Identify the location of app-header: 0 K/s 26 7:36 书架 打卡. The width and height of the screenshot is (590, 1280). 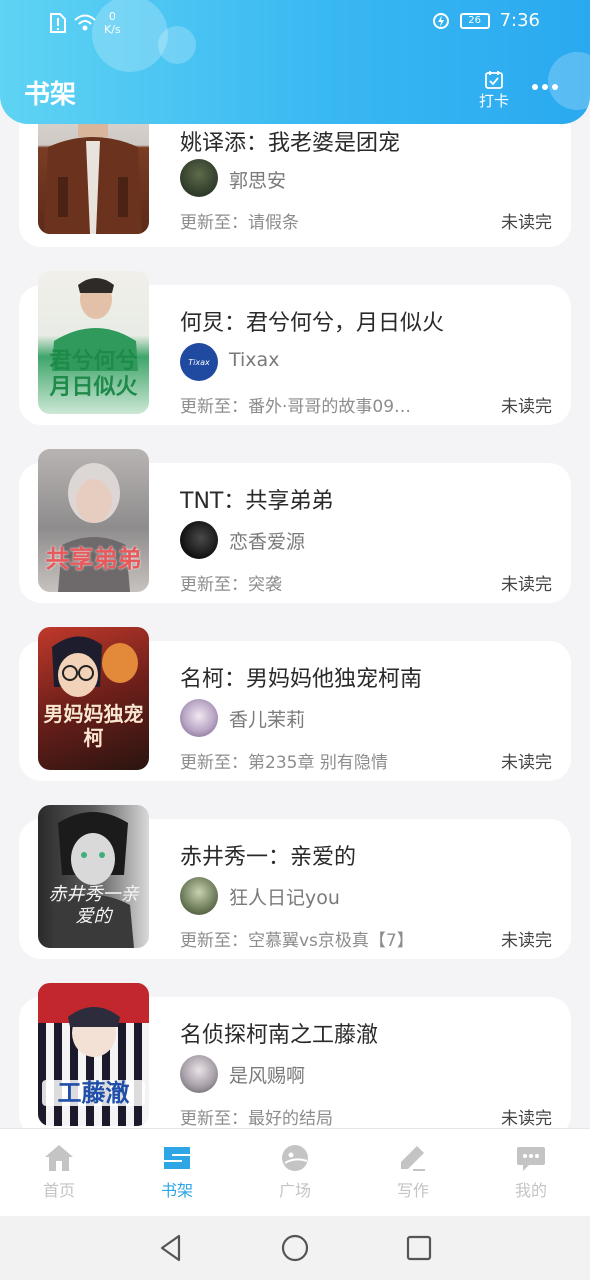
(295, 62).